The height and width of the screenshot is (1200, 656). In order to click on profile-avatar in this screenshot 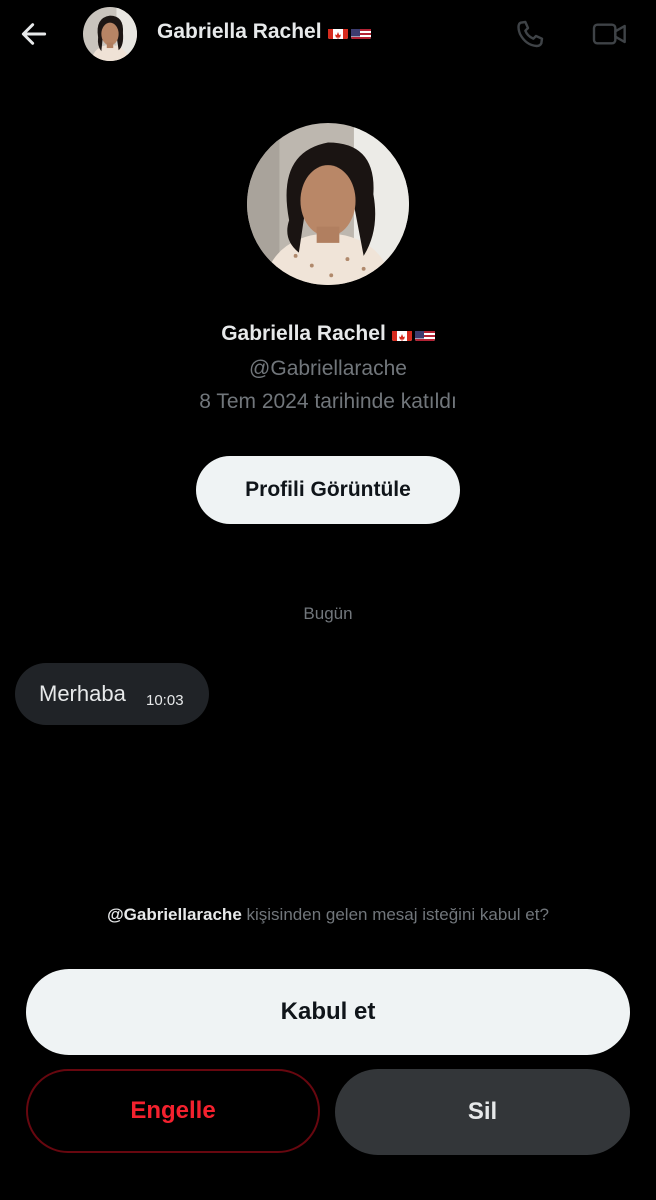, I will do `click(328, 204)`.